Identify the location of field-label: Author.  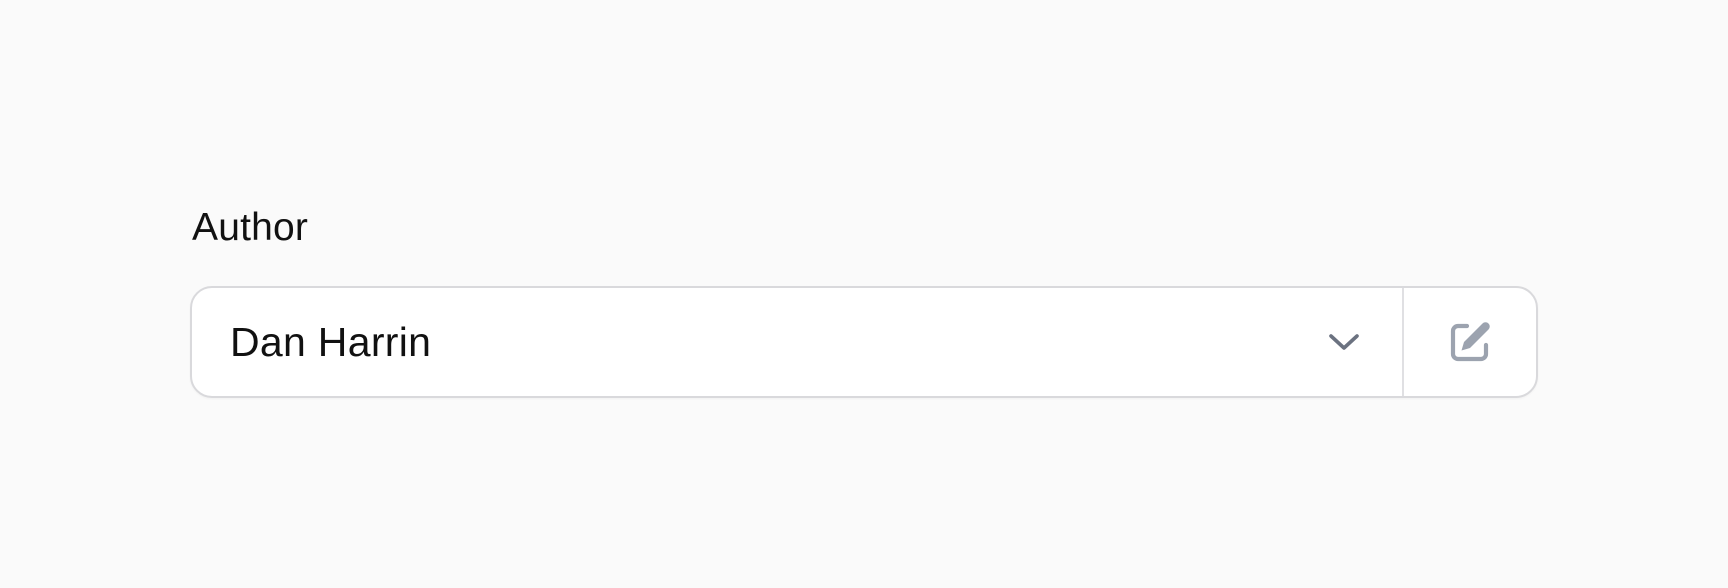
(250, 227).